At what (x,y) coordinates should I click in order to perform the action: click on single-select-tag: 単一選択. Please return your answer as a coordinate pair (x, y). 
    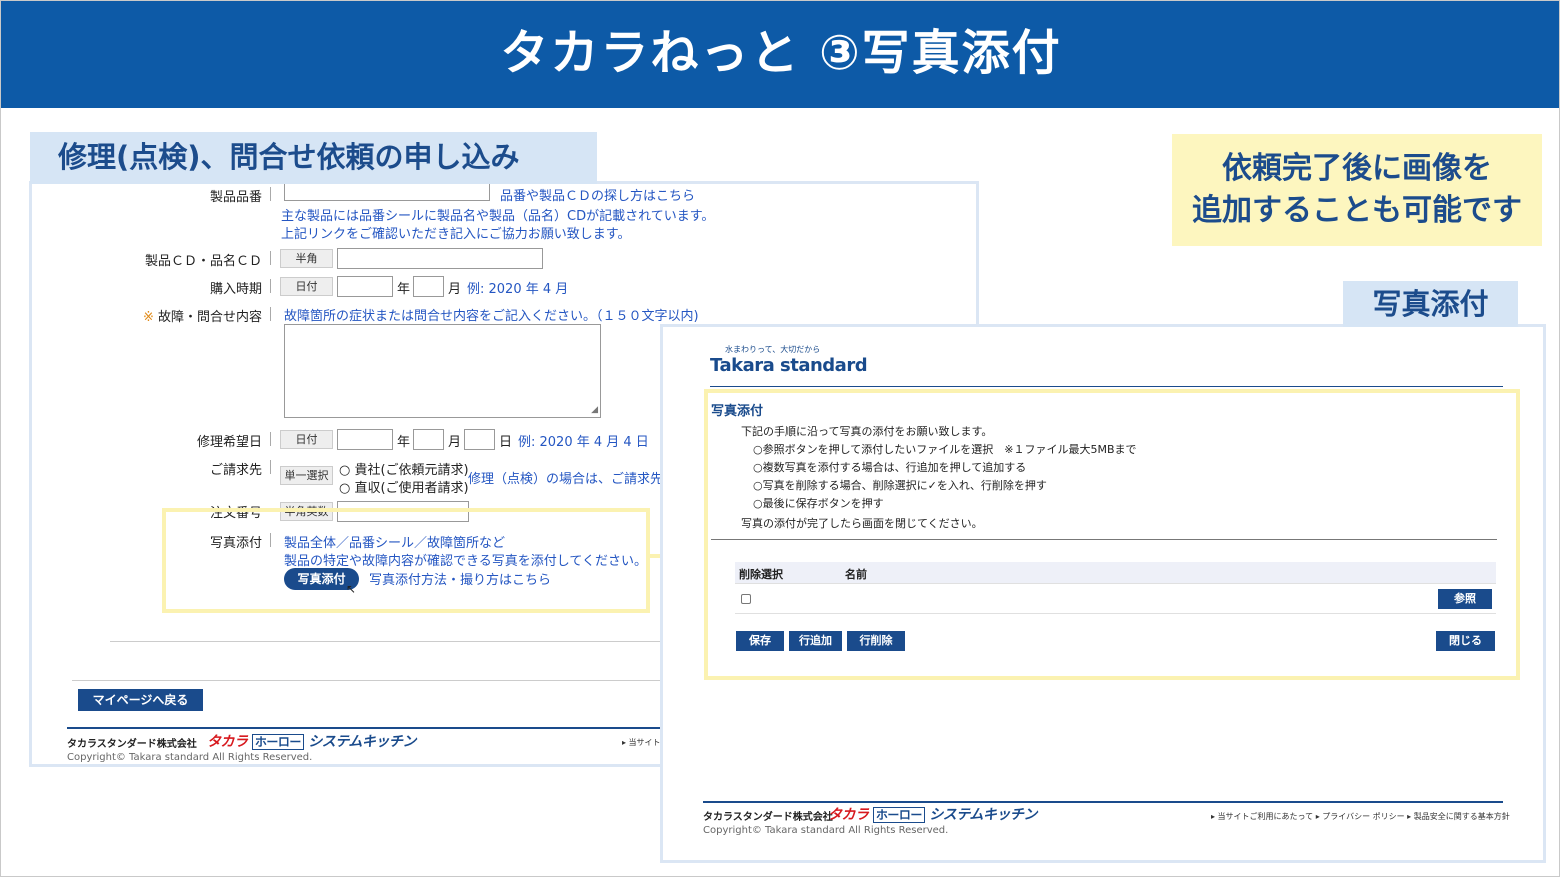
    Looking at the image, I should click on (306, 475).